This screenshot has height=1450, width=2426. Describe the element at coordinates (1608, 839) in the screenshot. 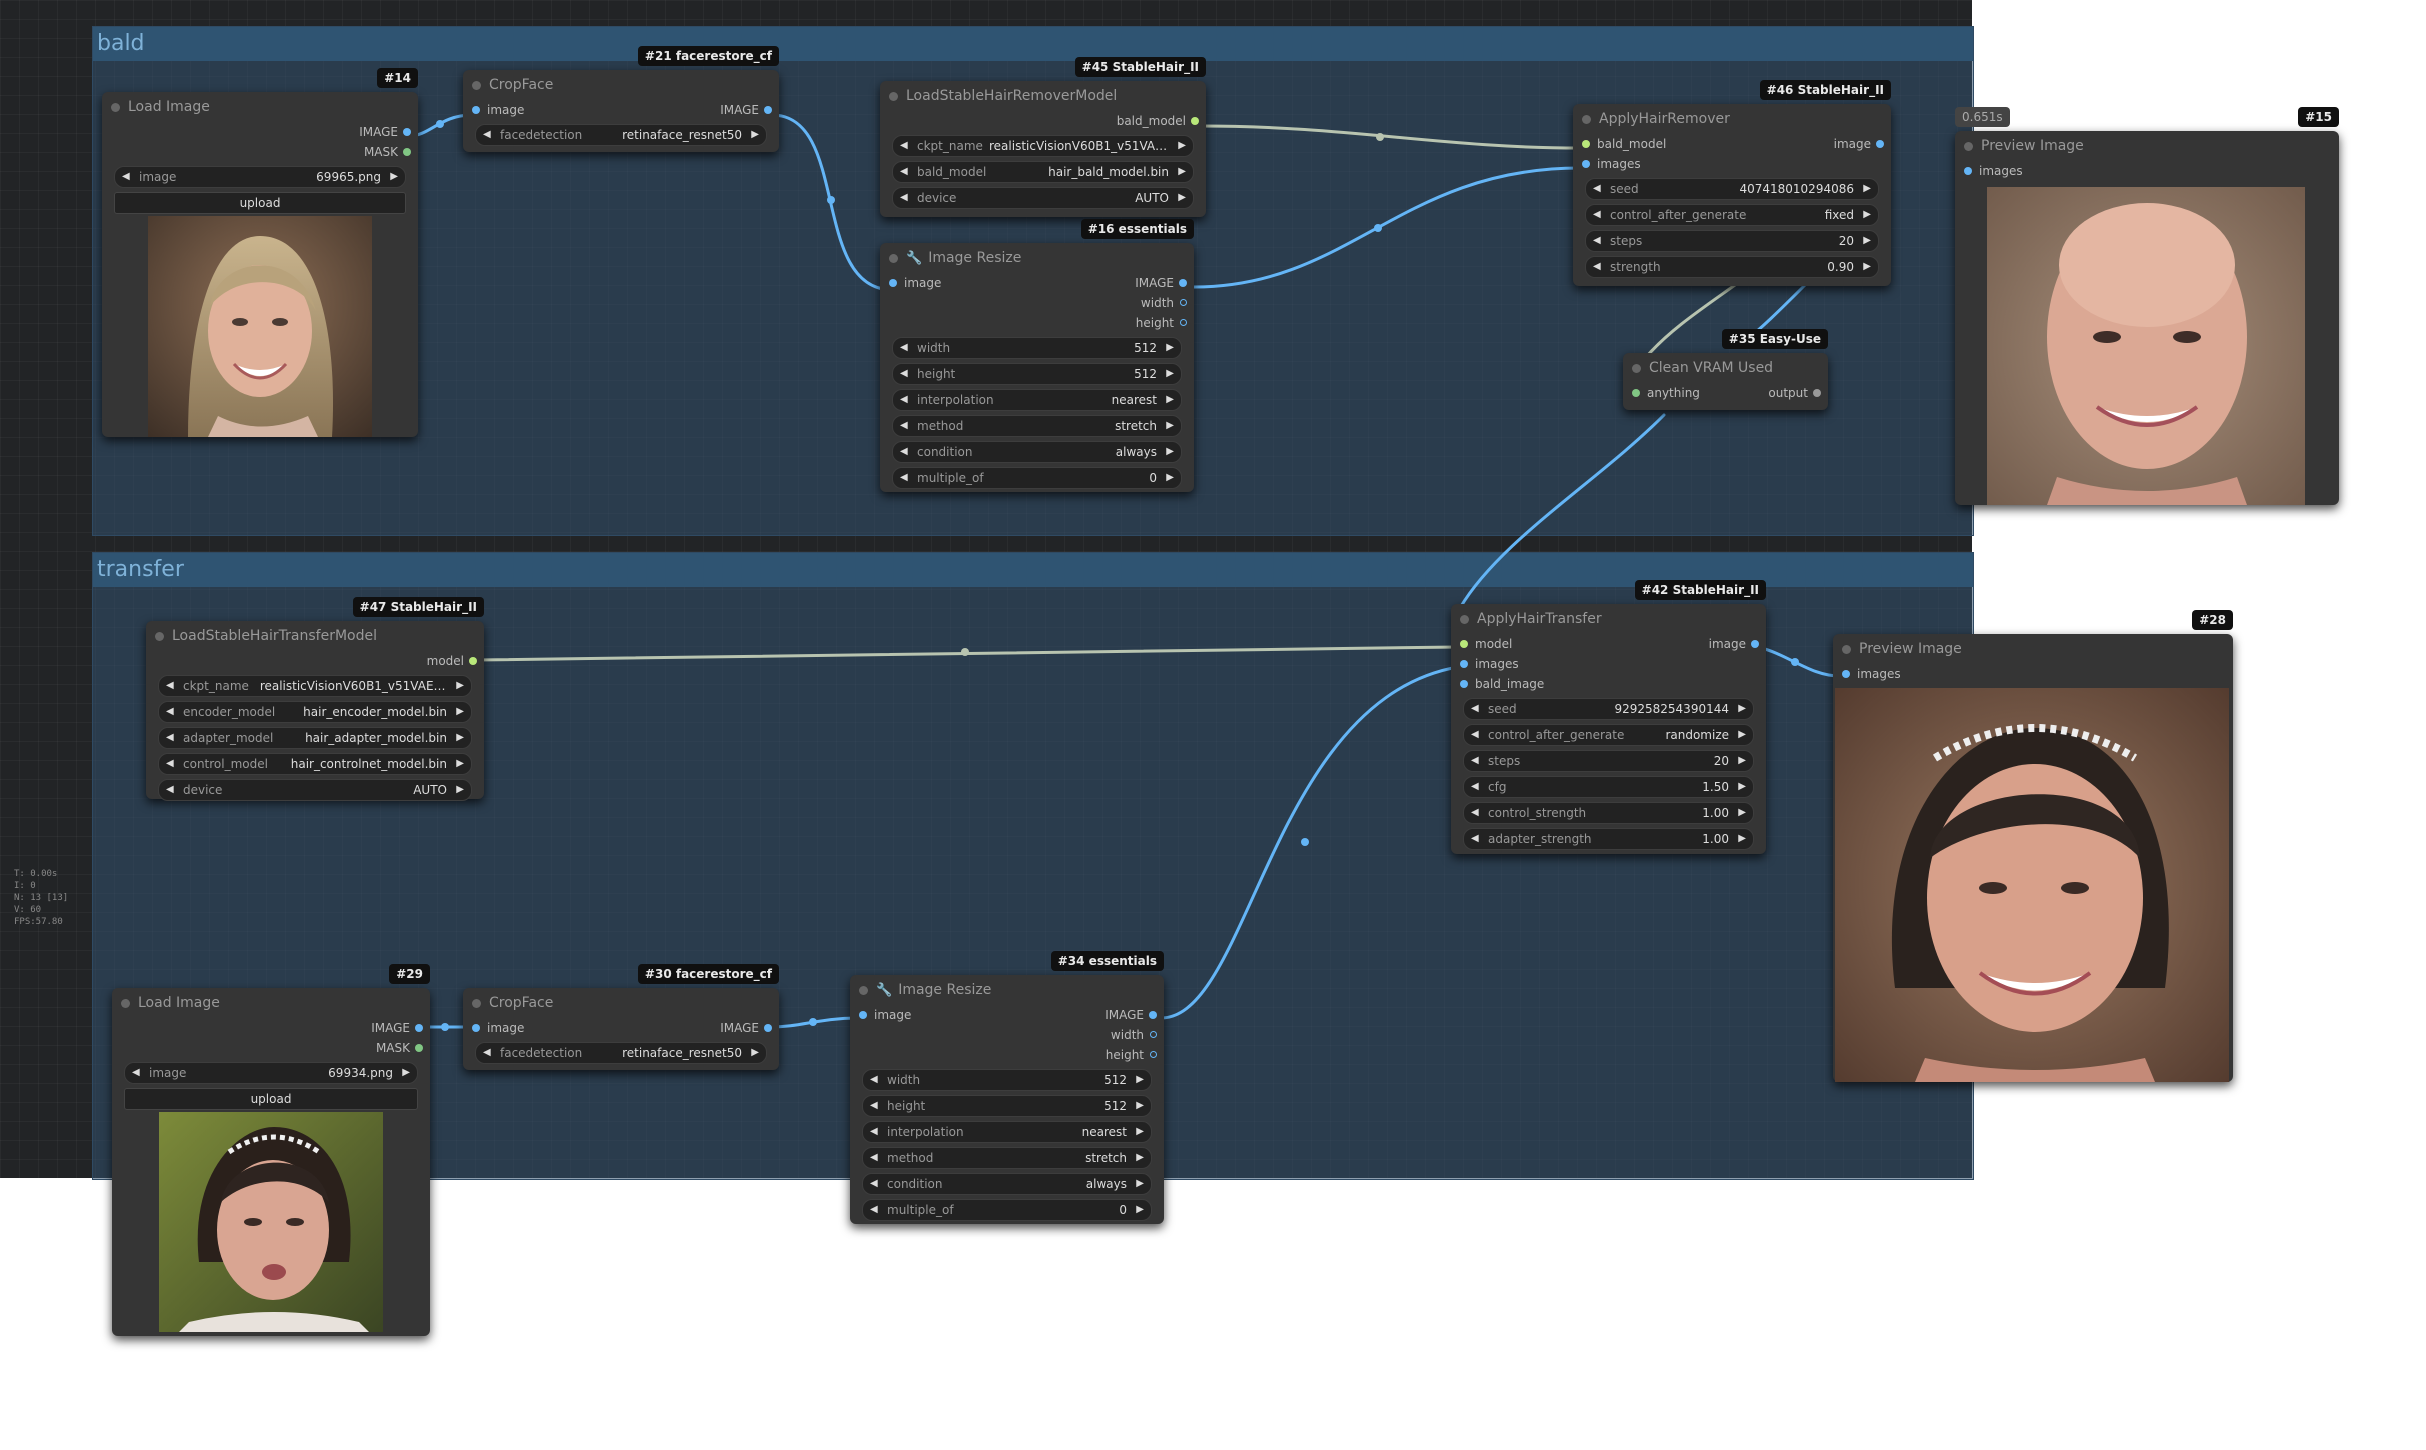

I see `adapter-strength-widget: ◀ adapter_strength 1.00 ▶` at that location.